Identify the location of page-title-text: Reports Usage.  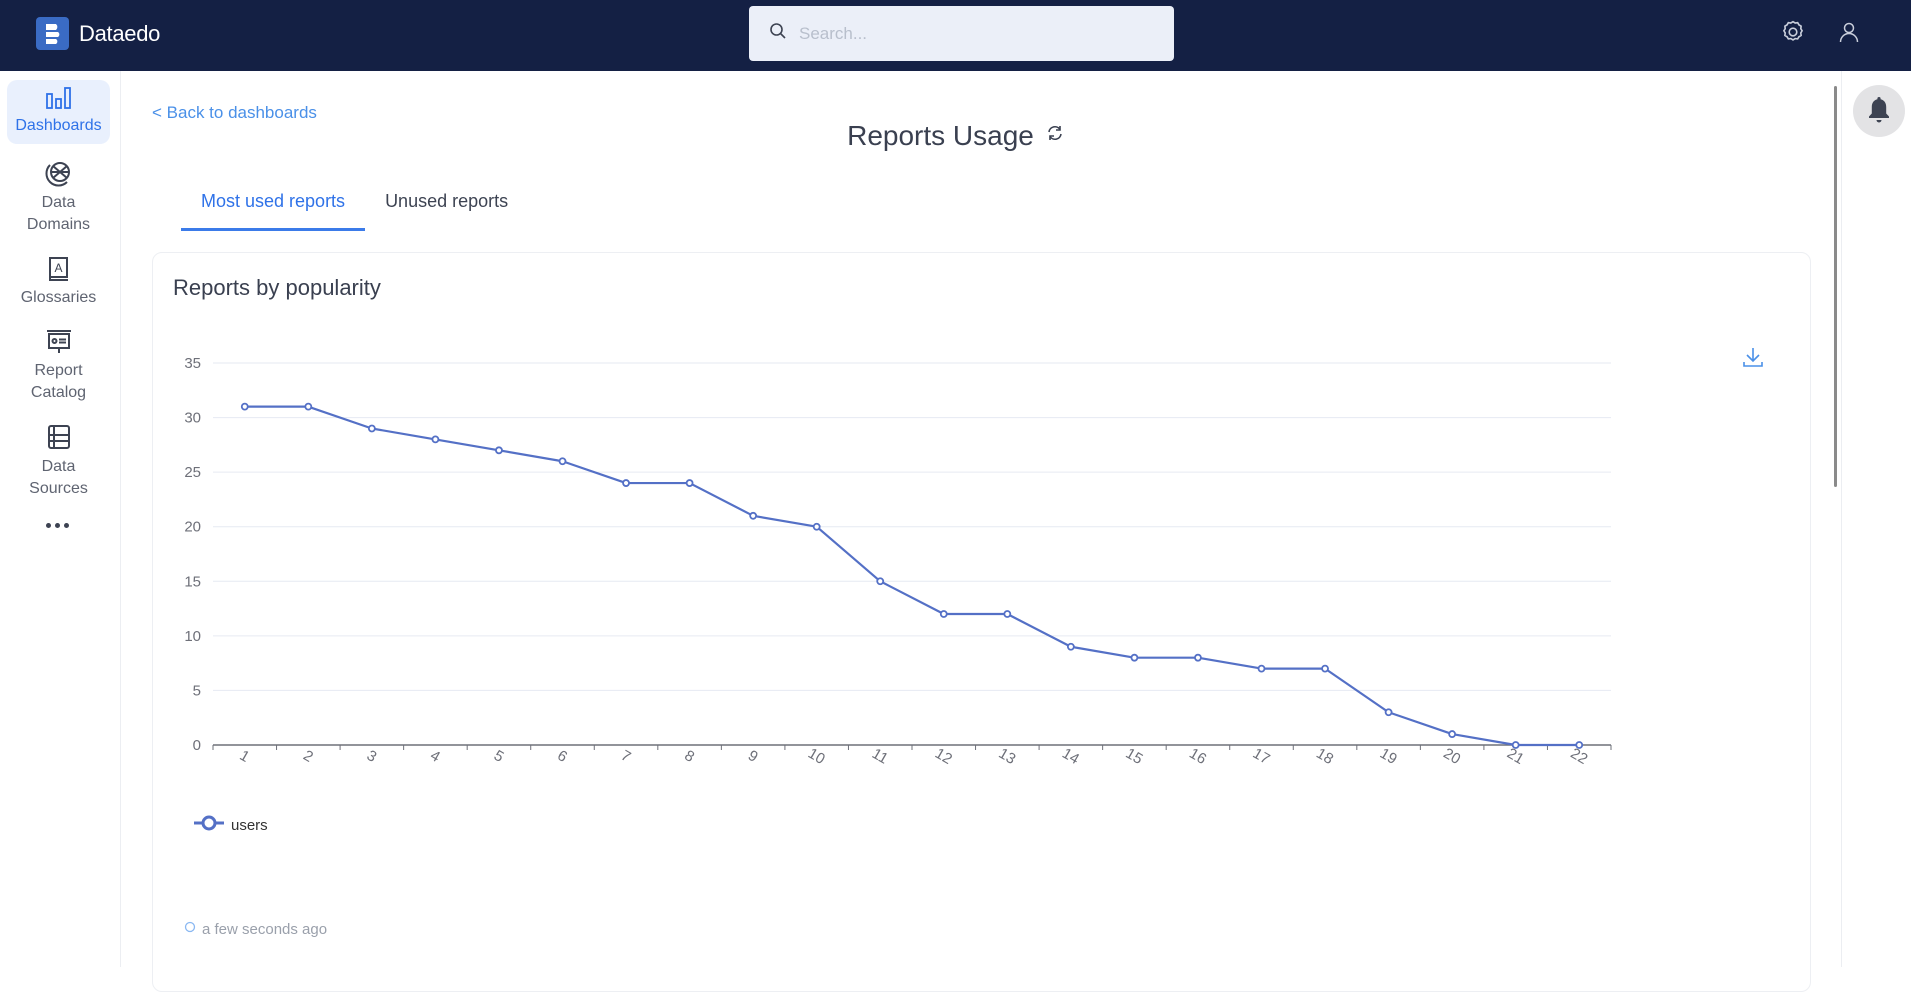
(940, 135).